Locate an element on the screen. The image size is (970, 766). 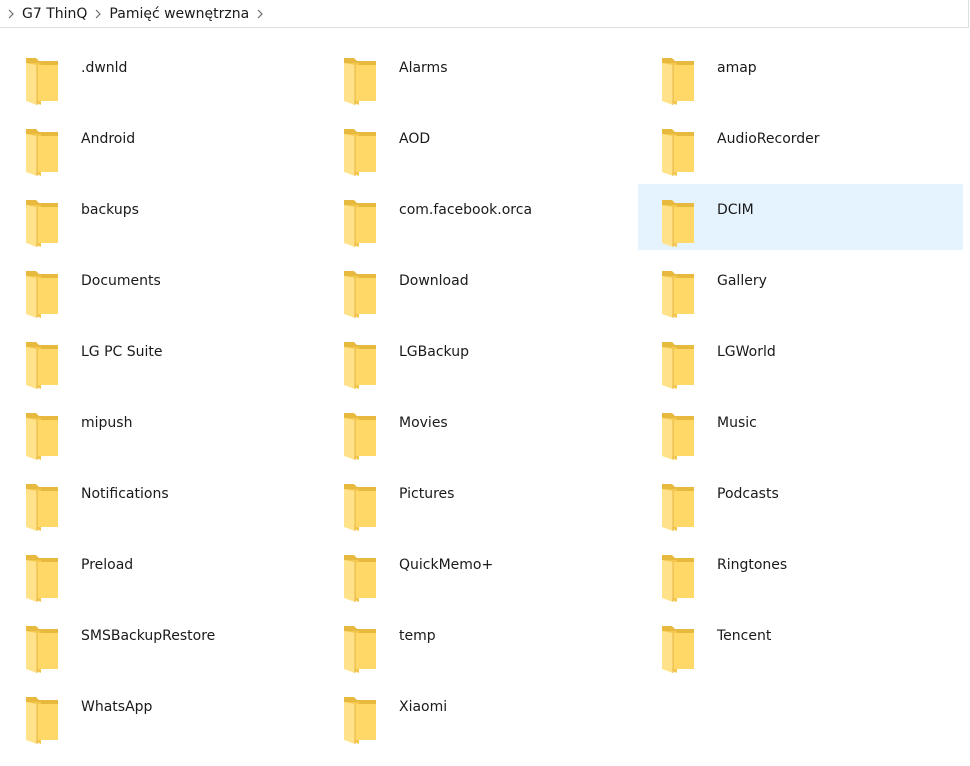
folder-item: Podcasts is located at coordinates (808, 501).